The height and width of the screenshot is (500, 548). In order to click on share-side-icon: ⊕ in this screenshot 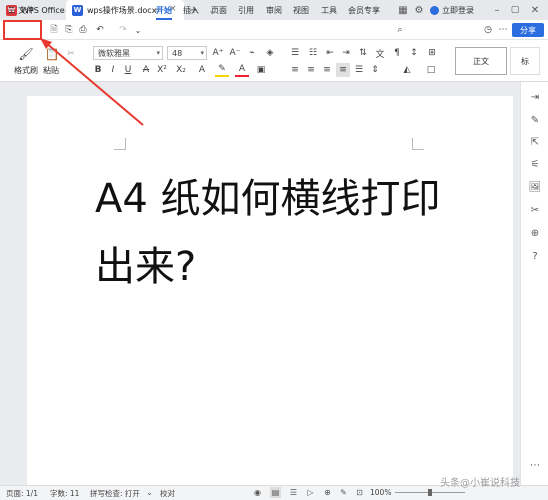, I will do `click(535, 233)`.